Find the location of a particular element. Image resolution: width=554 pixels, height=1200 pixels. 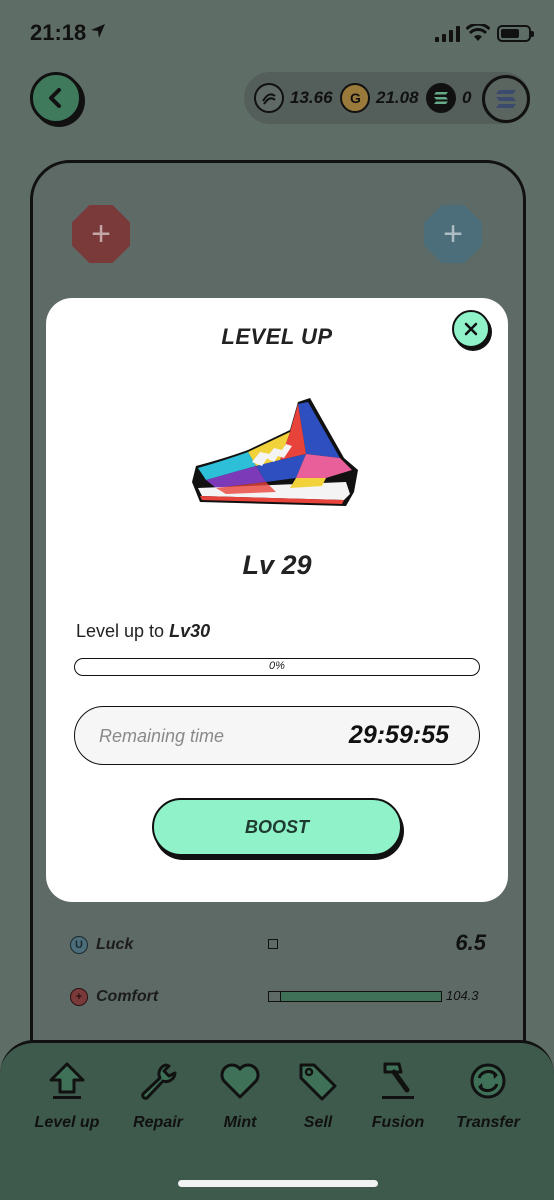

gmt-token-icon: G is located at coordinates (355, 98).